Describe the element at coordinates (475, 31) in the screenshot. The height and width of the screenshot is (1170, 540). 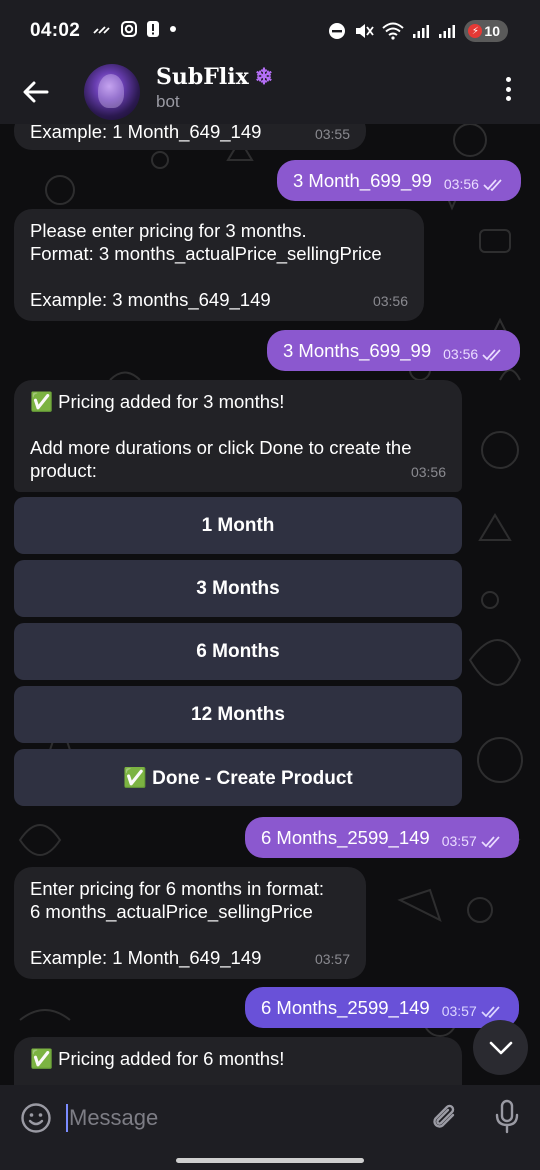
I see `charging-bolt-icon: ⚡` at that location.